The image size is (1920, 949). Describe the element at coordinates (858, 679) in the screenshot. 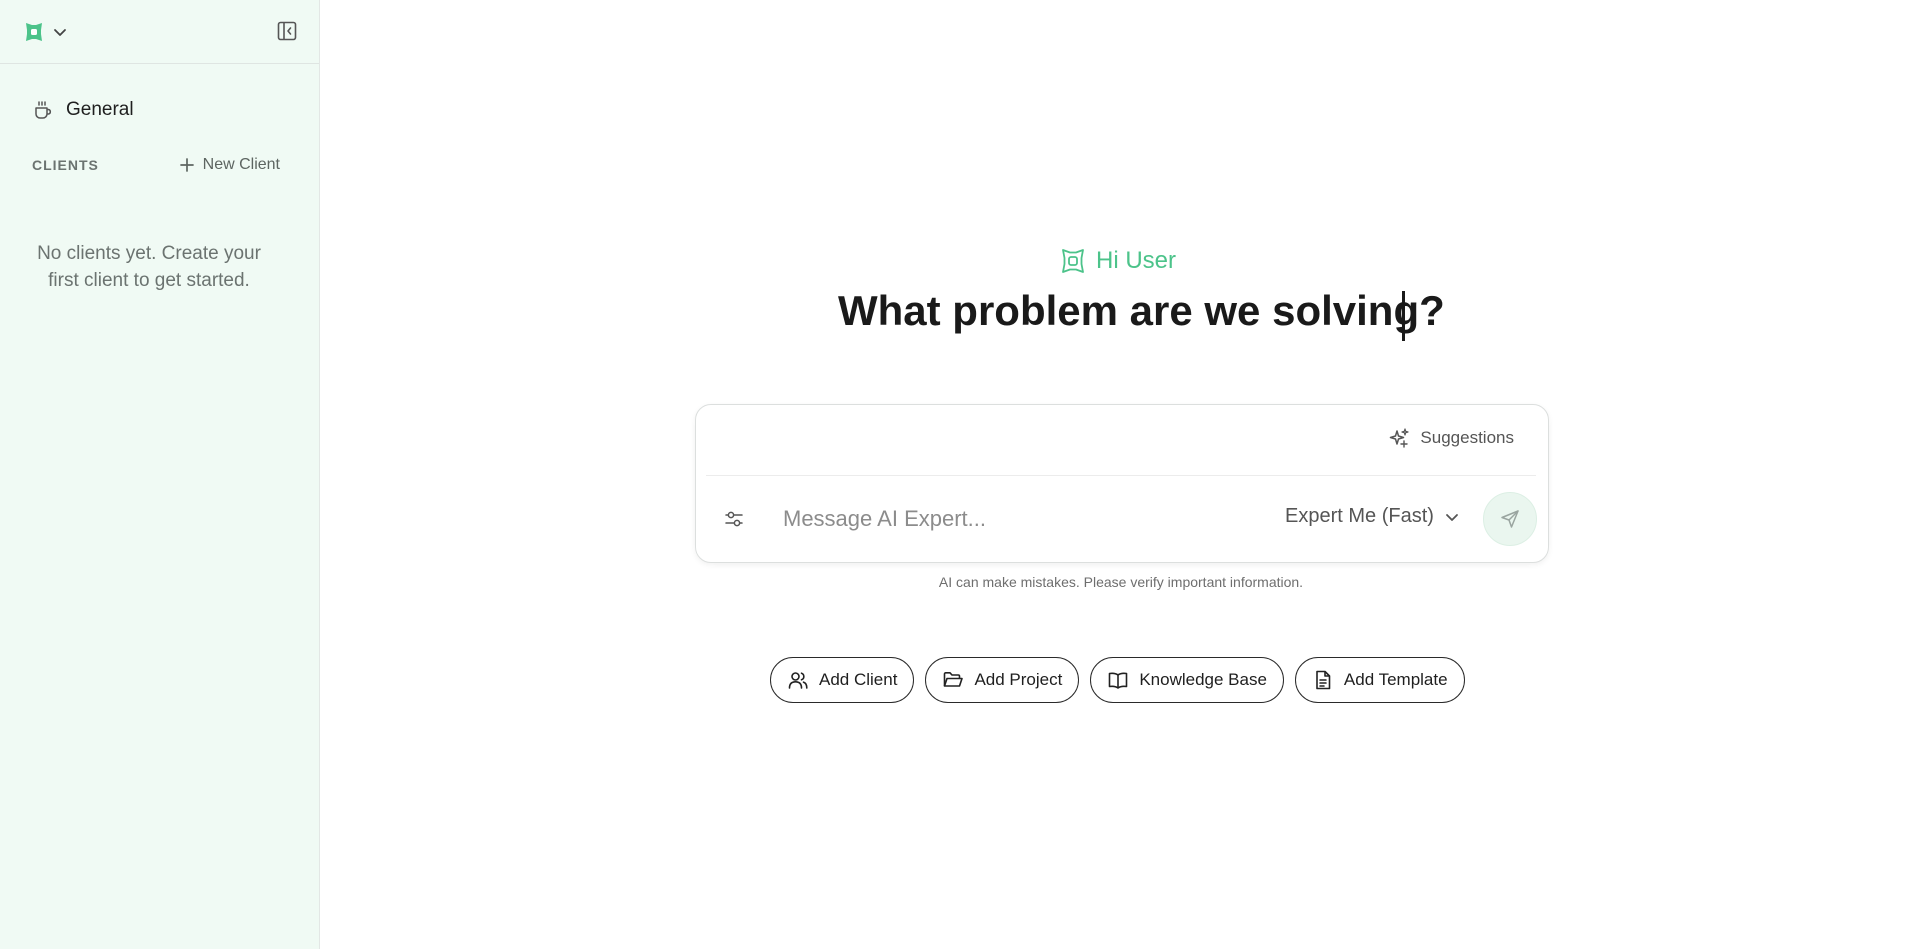

I see `add-client-label: Add Client` at that location.